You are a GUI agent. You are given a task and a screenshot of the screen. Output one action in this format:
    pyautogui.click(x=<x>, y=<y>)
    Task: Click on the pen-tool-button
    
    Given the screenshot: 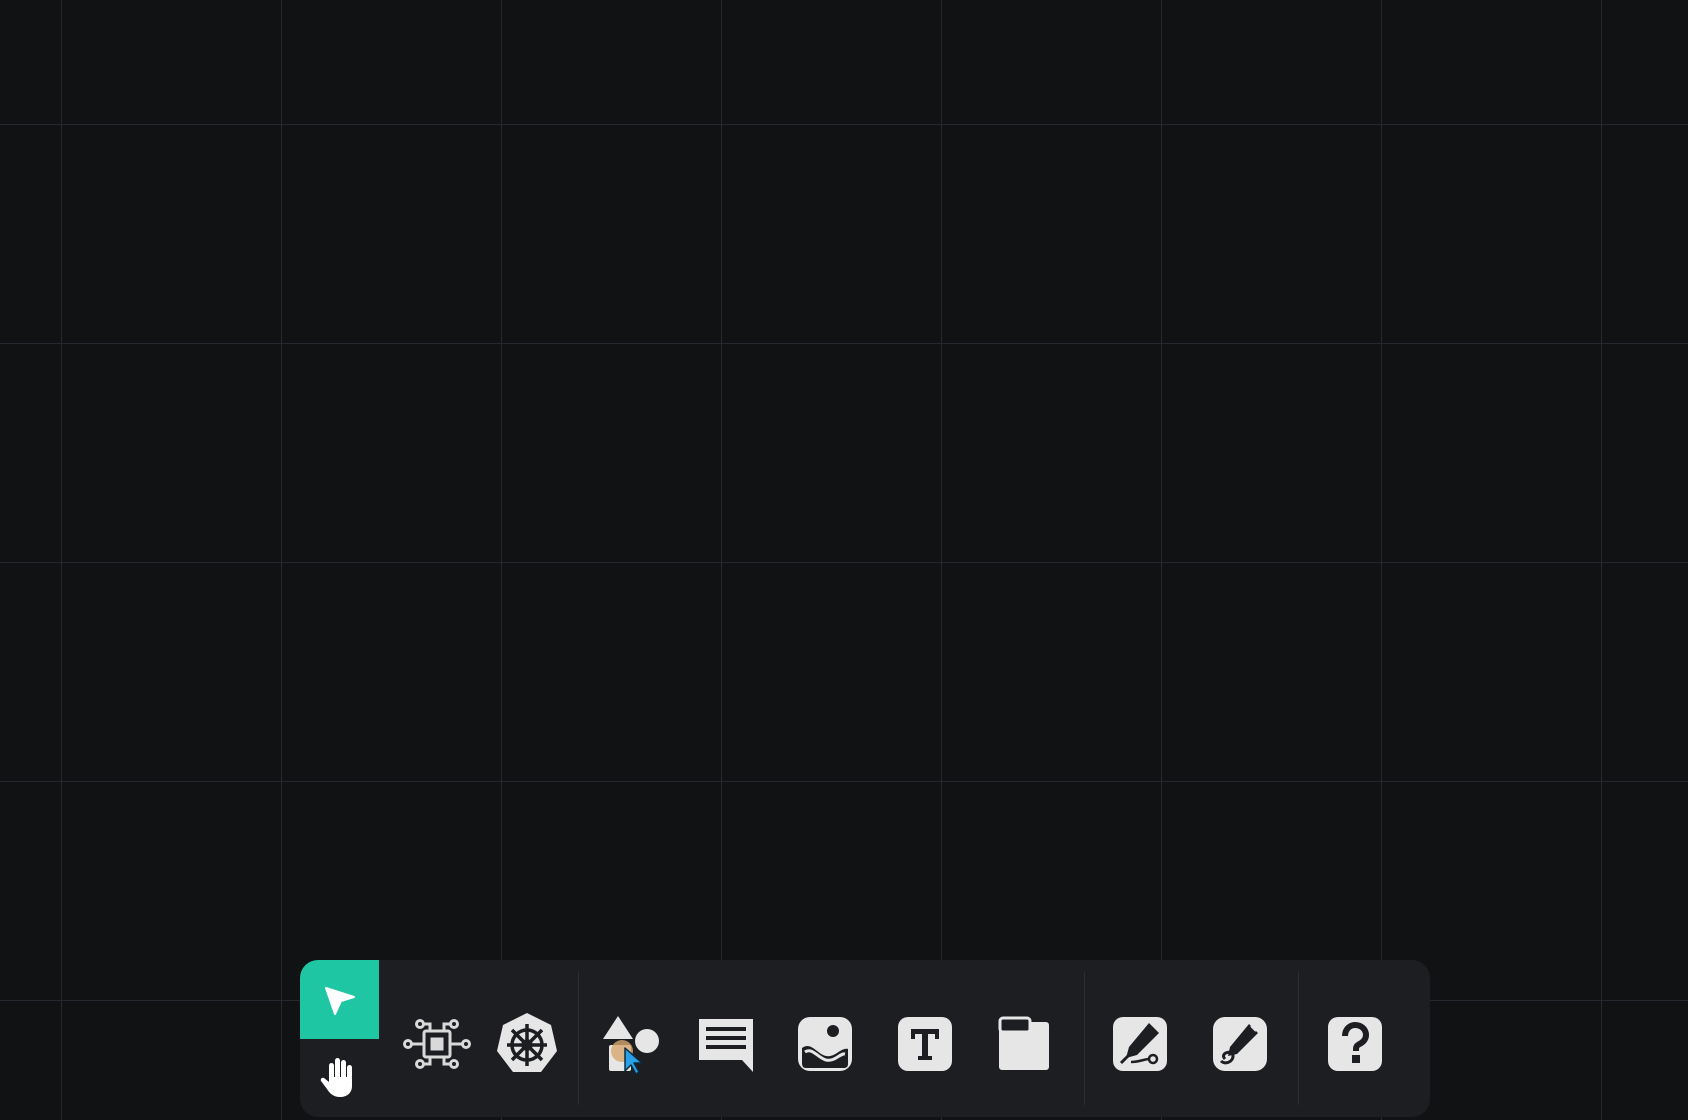 What is the action you would take?
    pyautogui.click(x=1140, y=1044)
    